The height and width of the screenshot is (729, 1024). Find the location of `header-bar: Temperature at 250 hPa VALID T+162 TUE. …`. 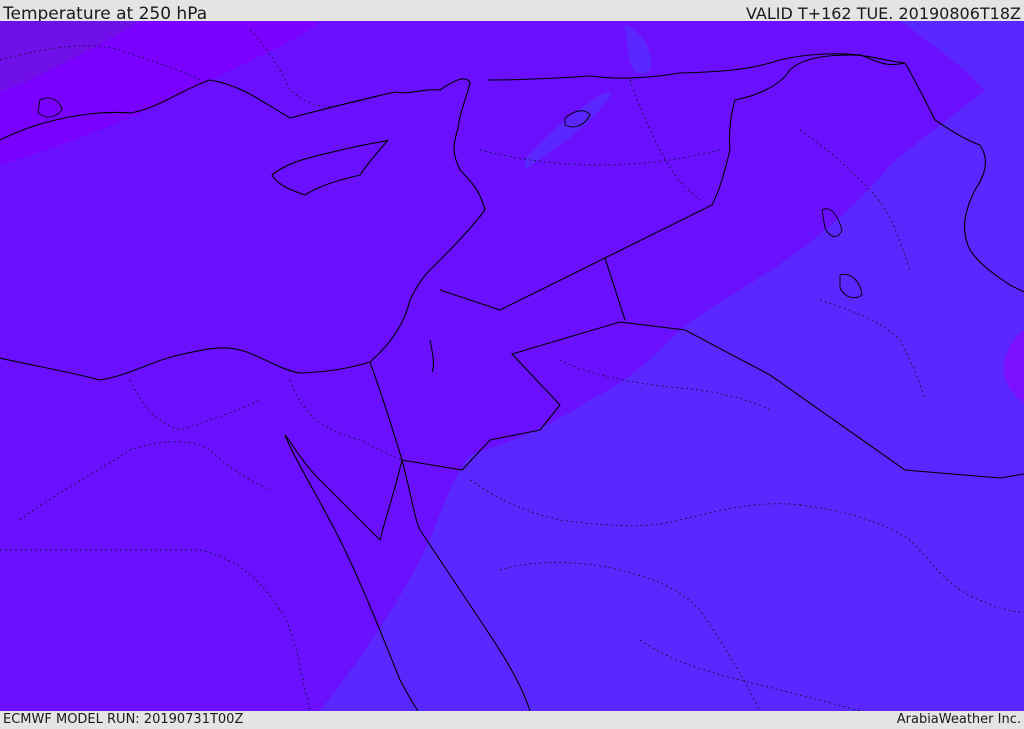

header-bar: Temperature at 250 hPa VALID T+162 TUE. … is located at coordinates (512, 12).